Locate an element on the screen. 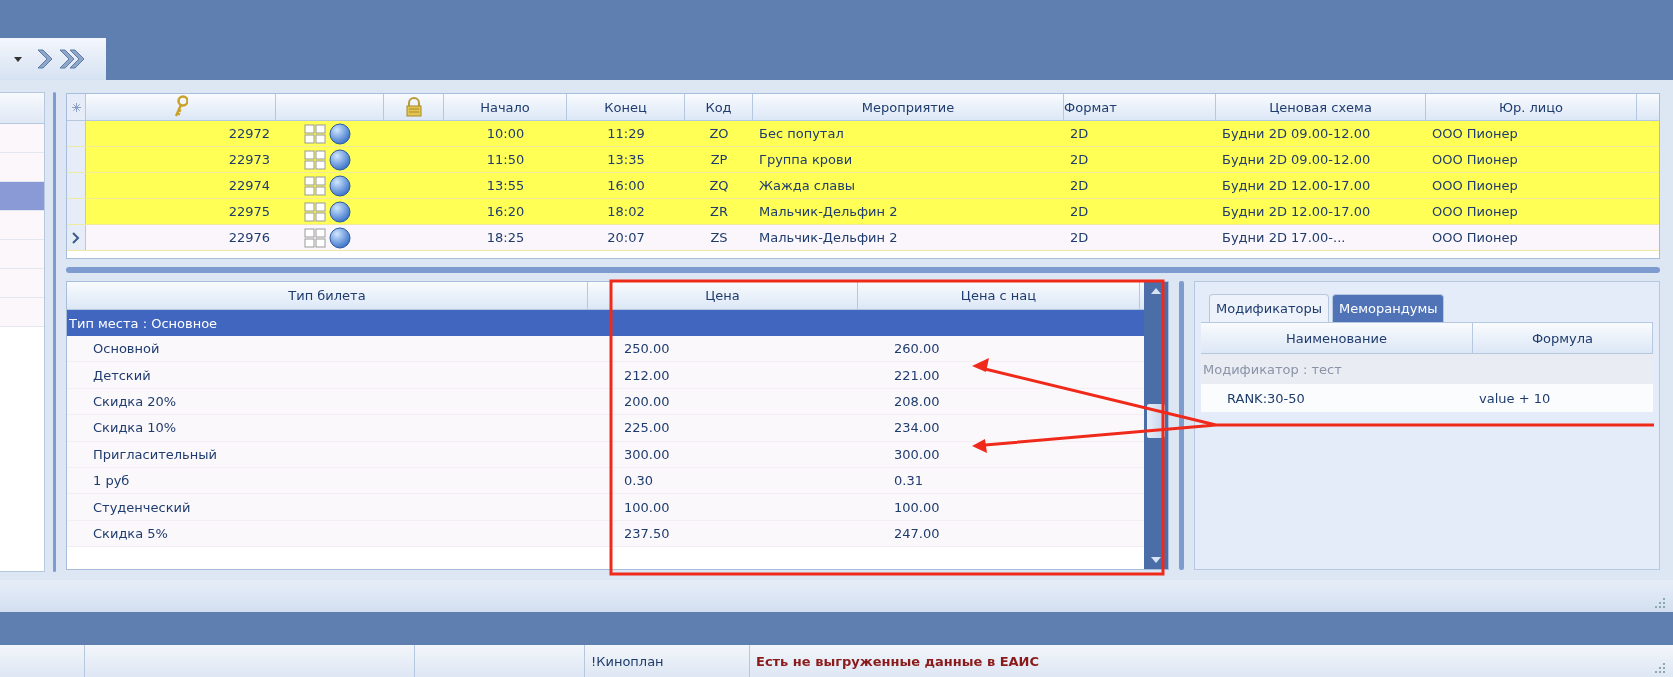  table-cell: 11:29 is located at coordinates (626, 133).